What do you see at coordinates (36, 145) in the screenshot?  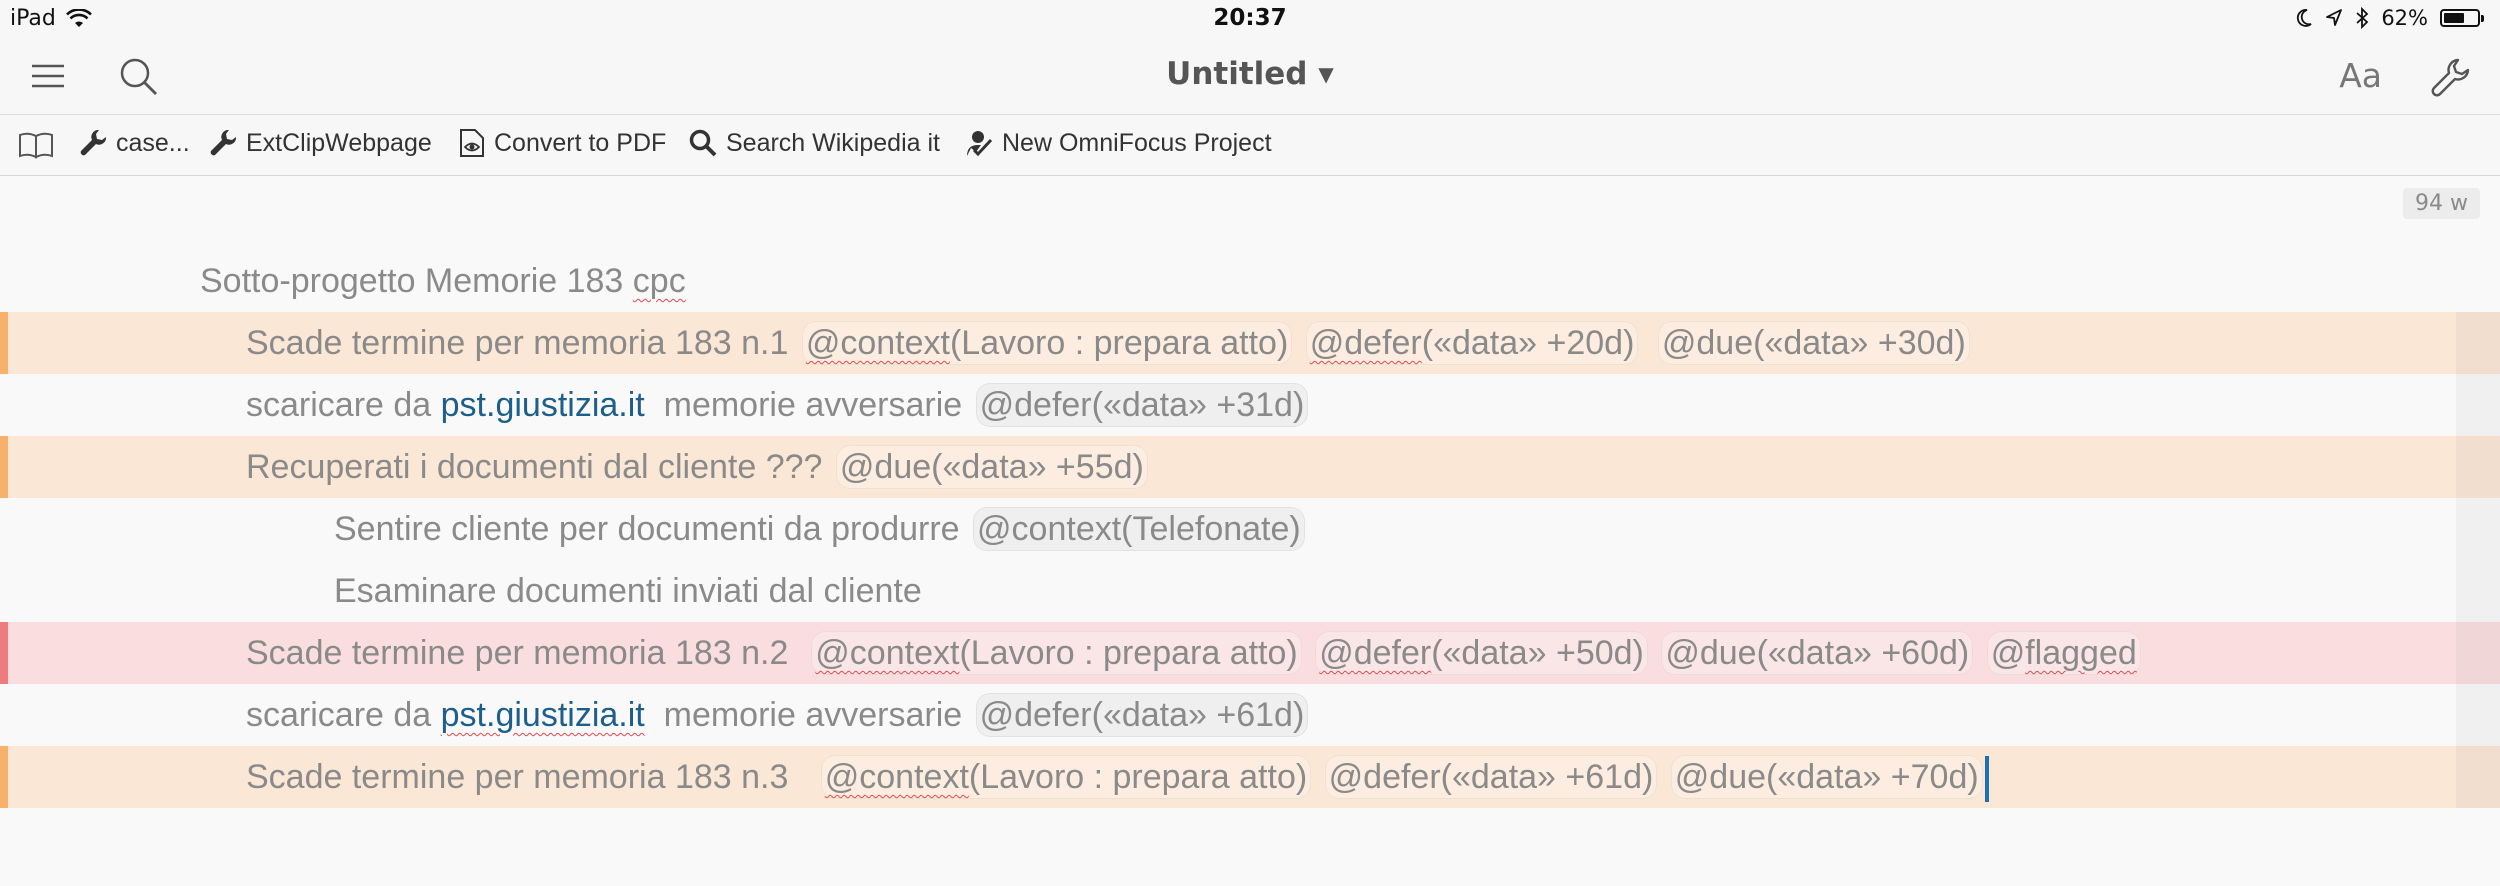 I see `book-icon` at bounding box center [36, 145].